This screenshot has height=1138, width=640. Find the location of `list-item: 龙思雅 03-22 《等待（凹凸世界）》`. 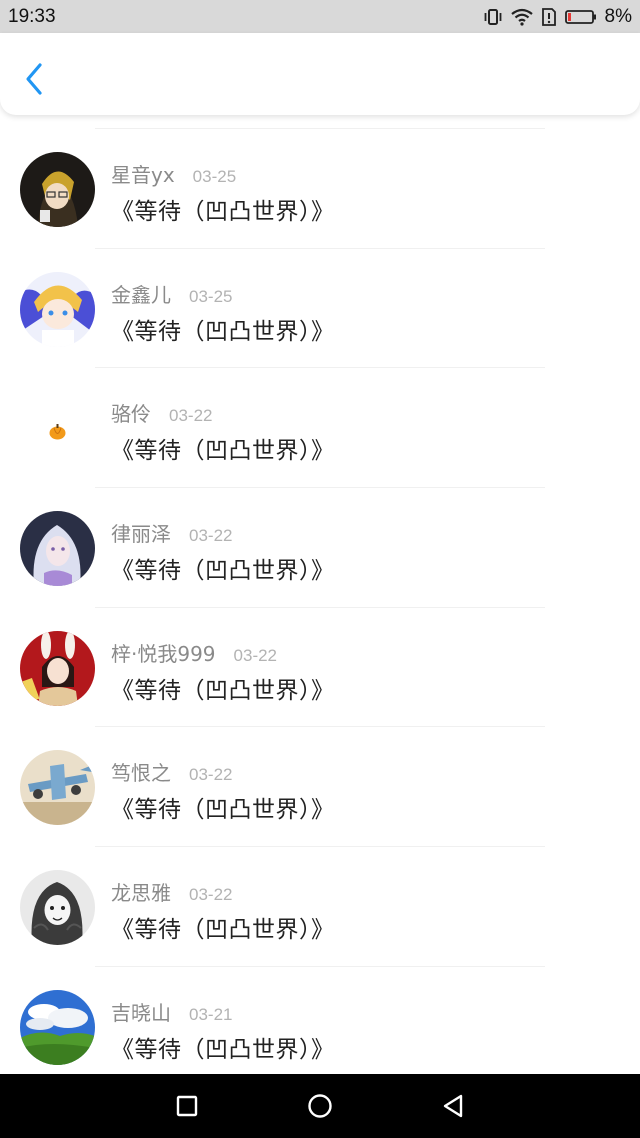

list-item: 龙思雅 03-22 《等待（凹凸世界）》 is located at coordinates (320, 907).